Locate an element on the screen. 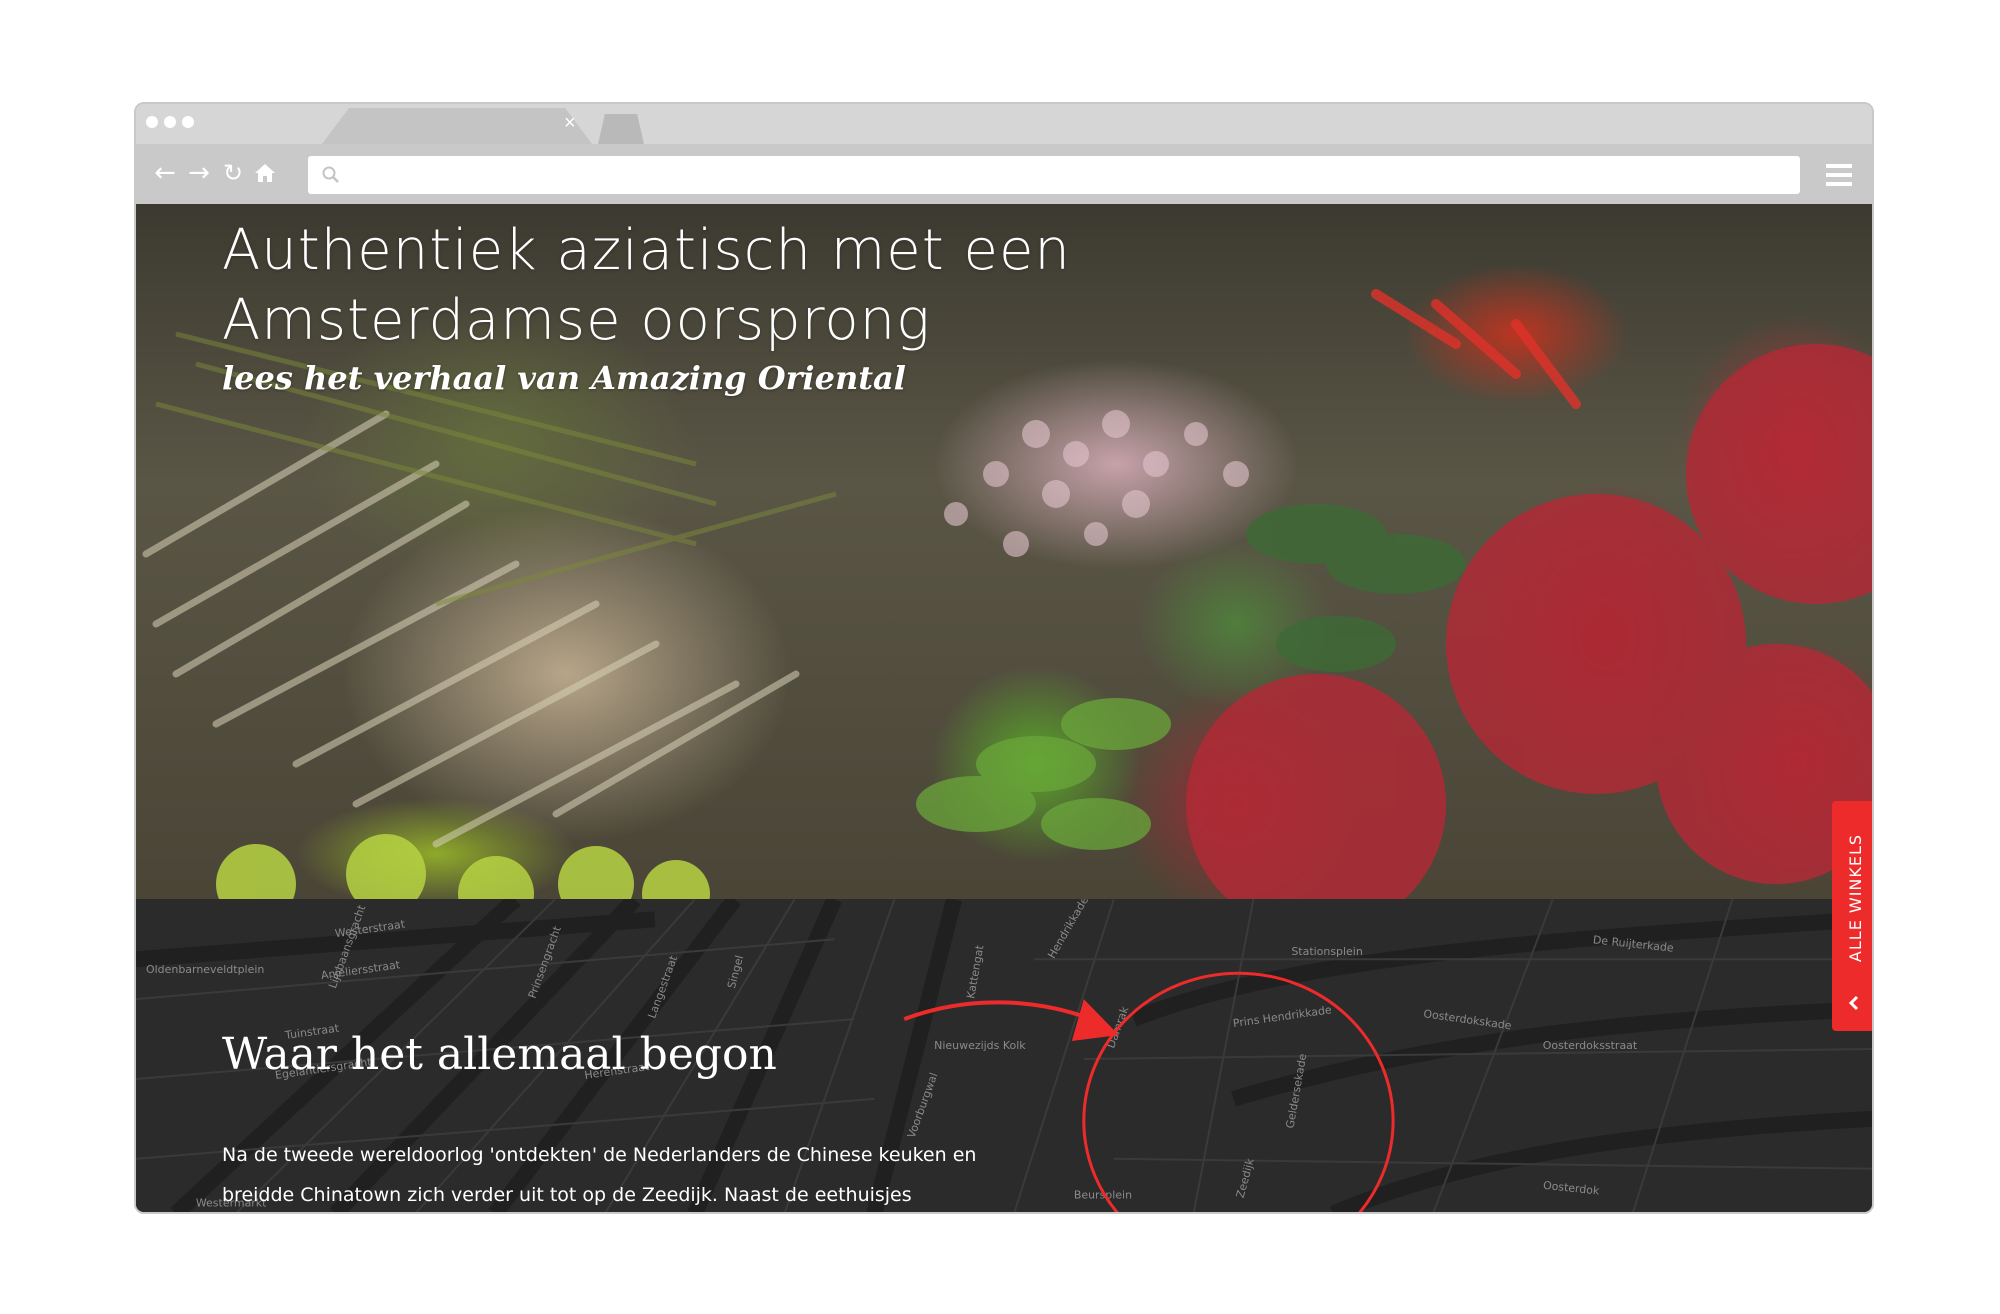  map-label: Kattengat is located at coordinates (975, 972).